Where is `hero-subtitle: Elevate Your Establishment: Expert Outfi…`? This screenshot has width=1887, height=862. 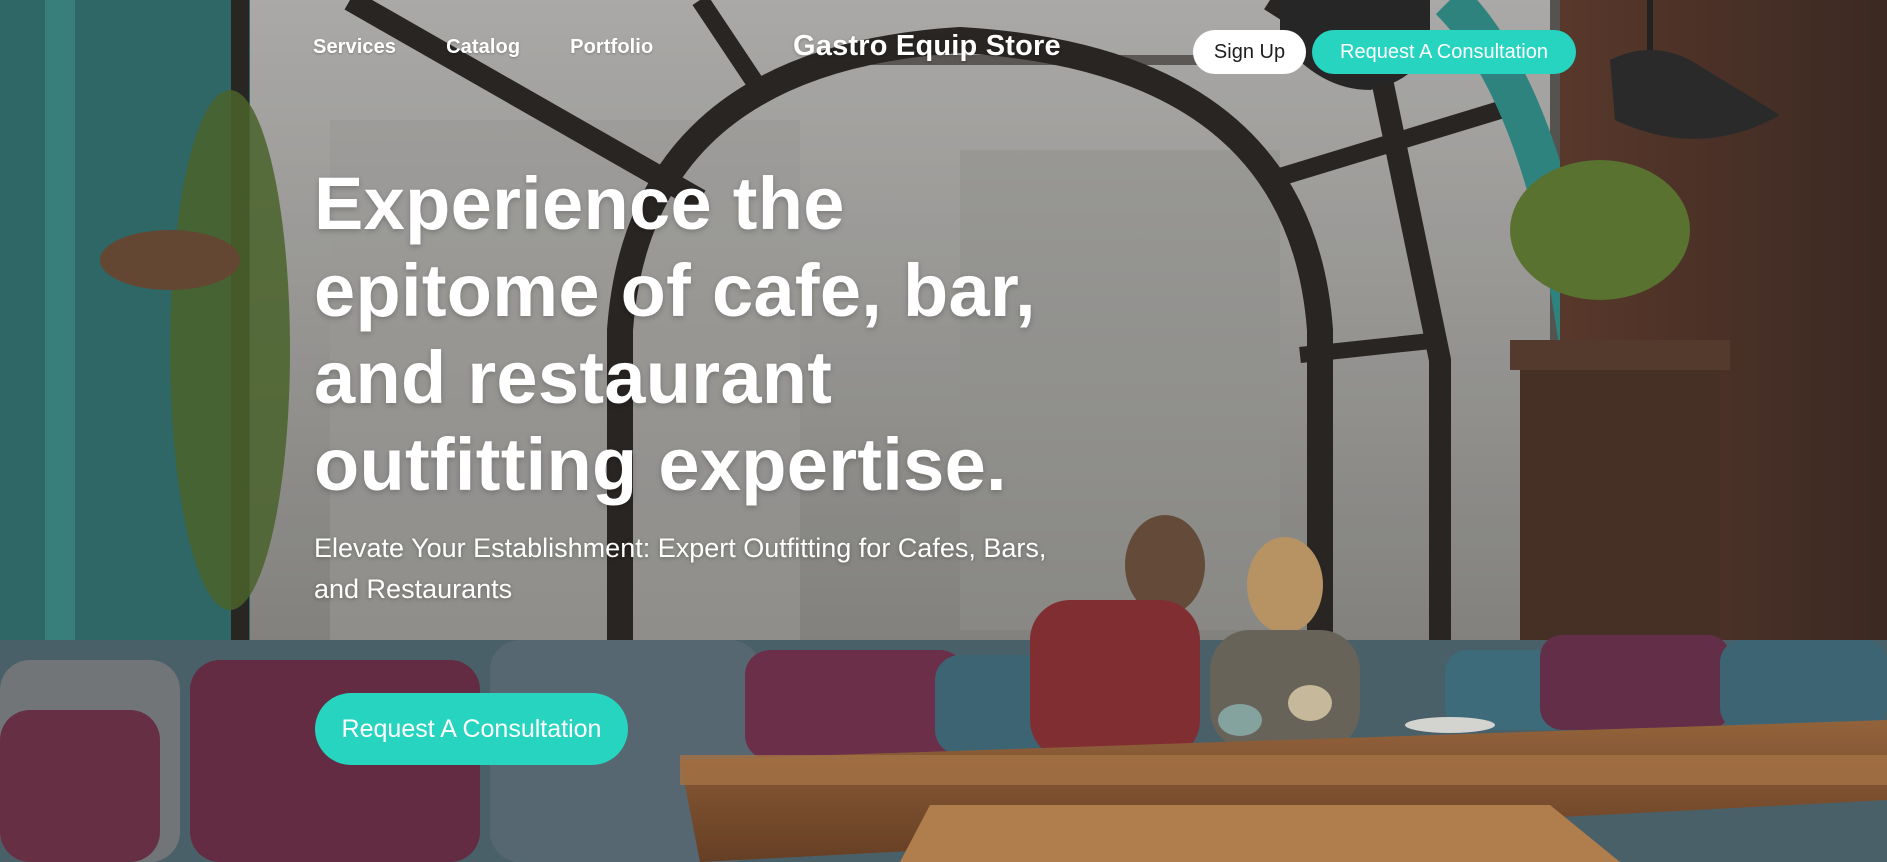
hero-subtitle: Elevate Your Establishment: Expert Outfi… is located at coordinates (680, 568).